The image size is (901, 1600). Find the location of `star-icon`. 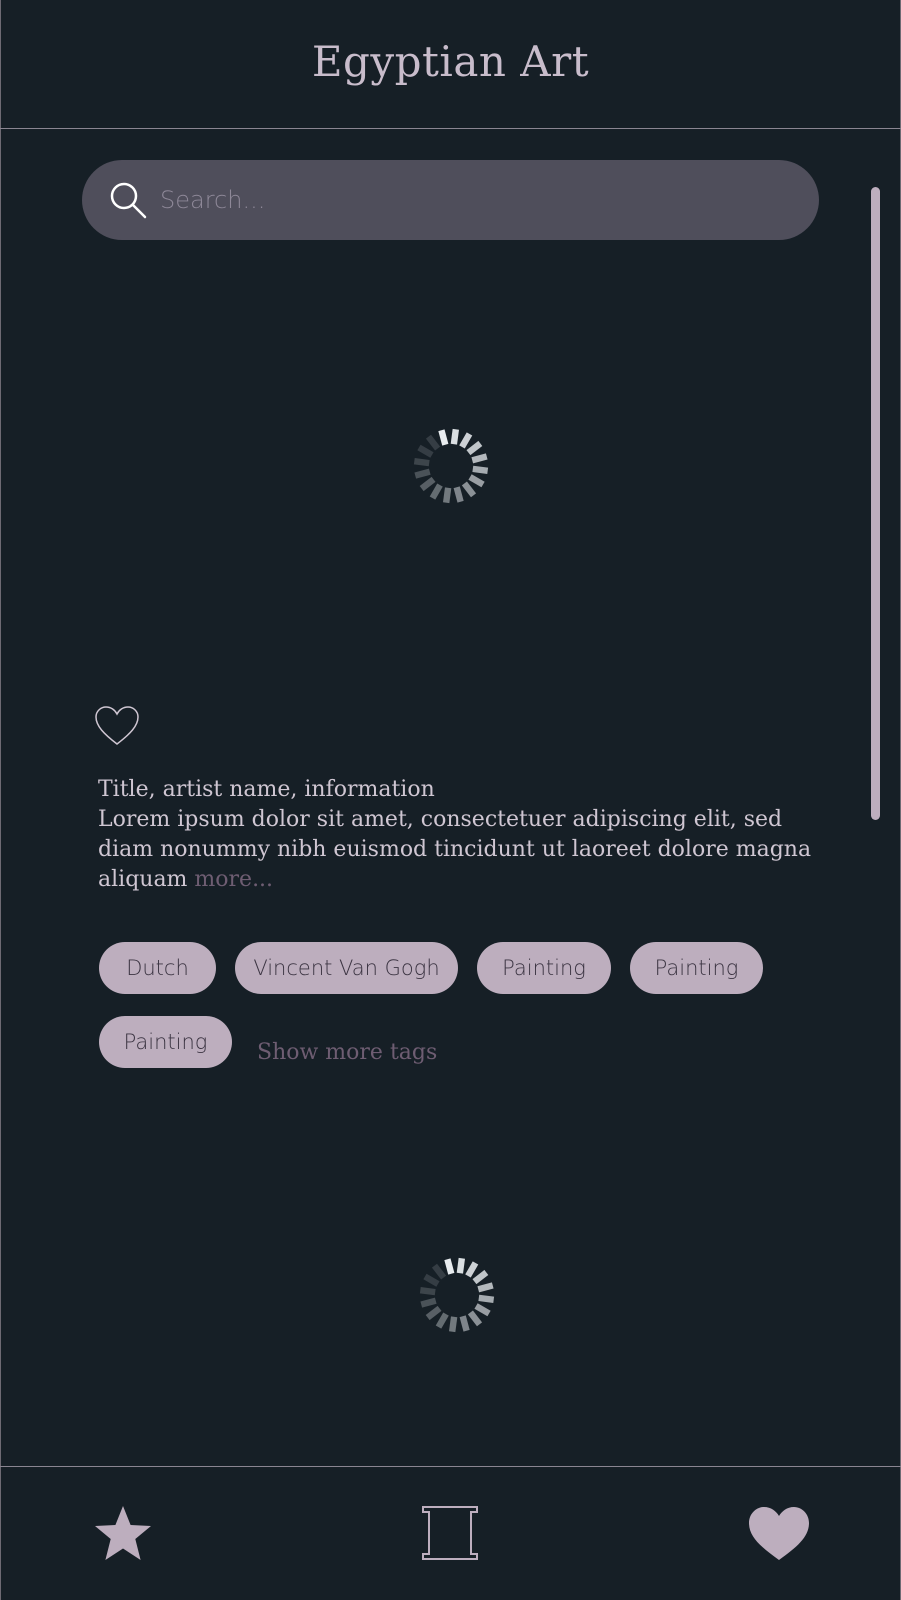

star-icon is located at coordinates (123, 1533).